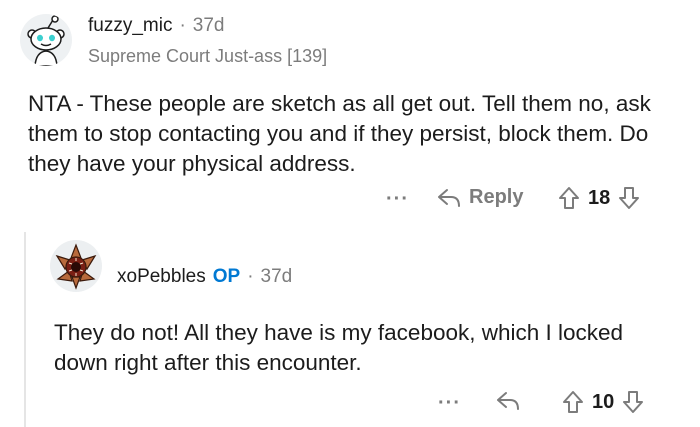 Image resolution: width=700 pixels, height=427 pixels. I want to click on reply-reply-button, so click(508, 401).